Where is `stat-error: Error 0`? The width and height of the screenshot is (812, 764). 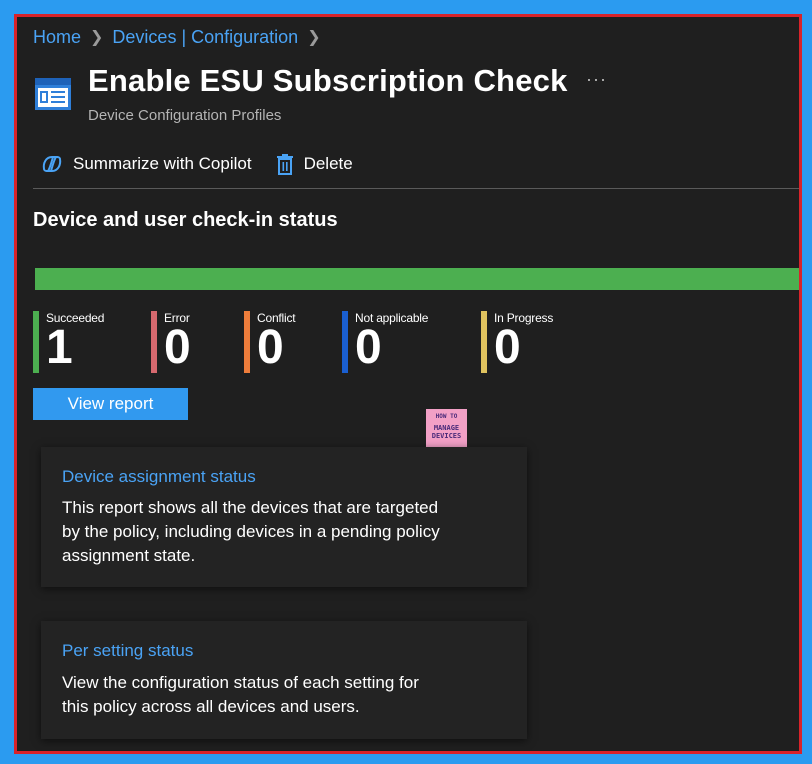 stat-error: Error 0 is located at coordinates (171, 342).